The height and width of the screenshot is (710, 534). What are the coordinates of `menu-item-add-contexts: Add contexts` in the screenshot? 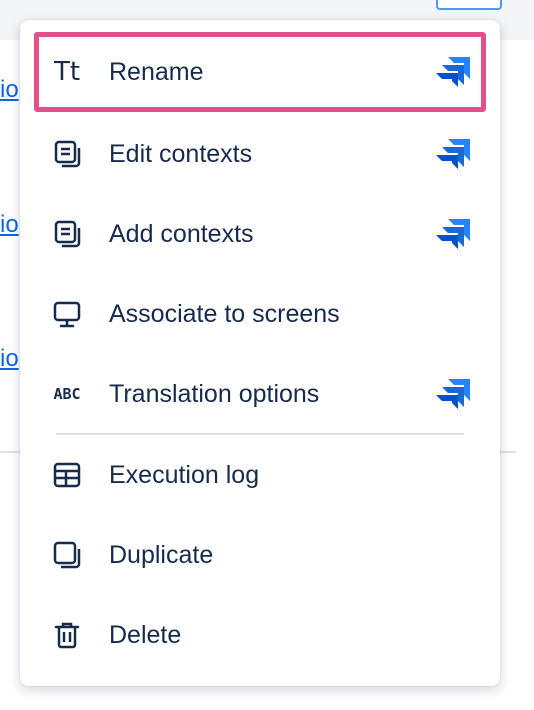 It's located at (260, 234).